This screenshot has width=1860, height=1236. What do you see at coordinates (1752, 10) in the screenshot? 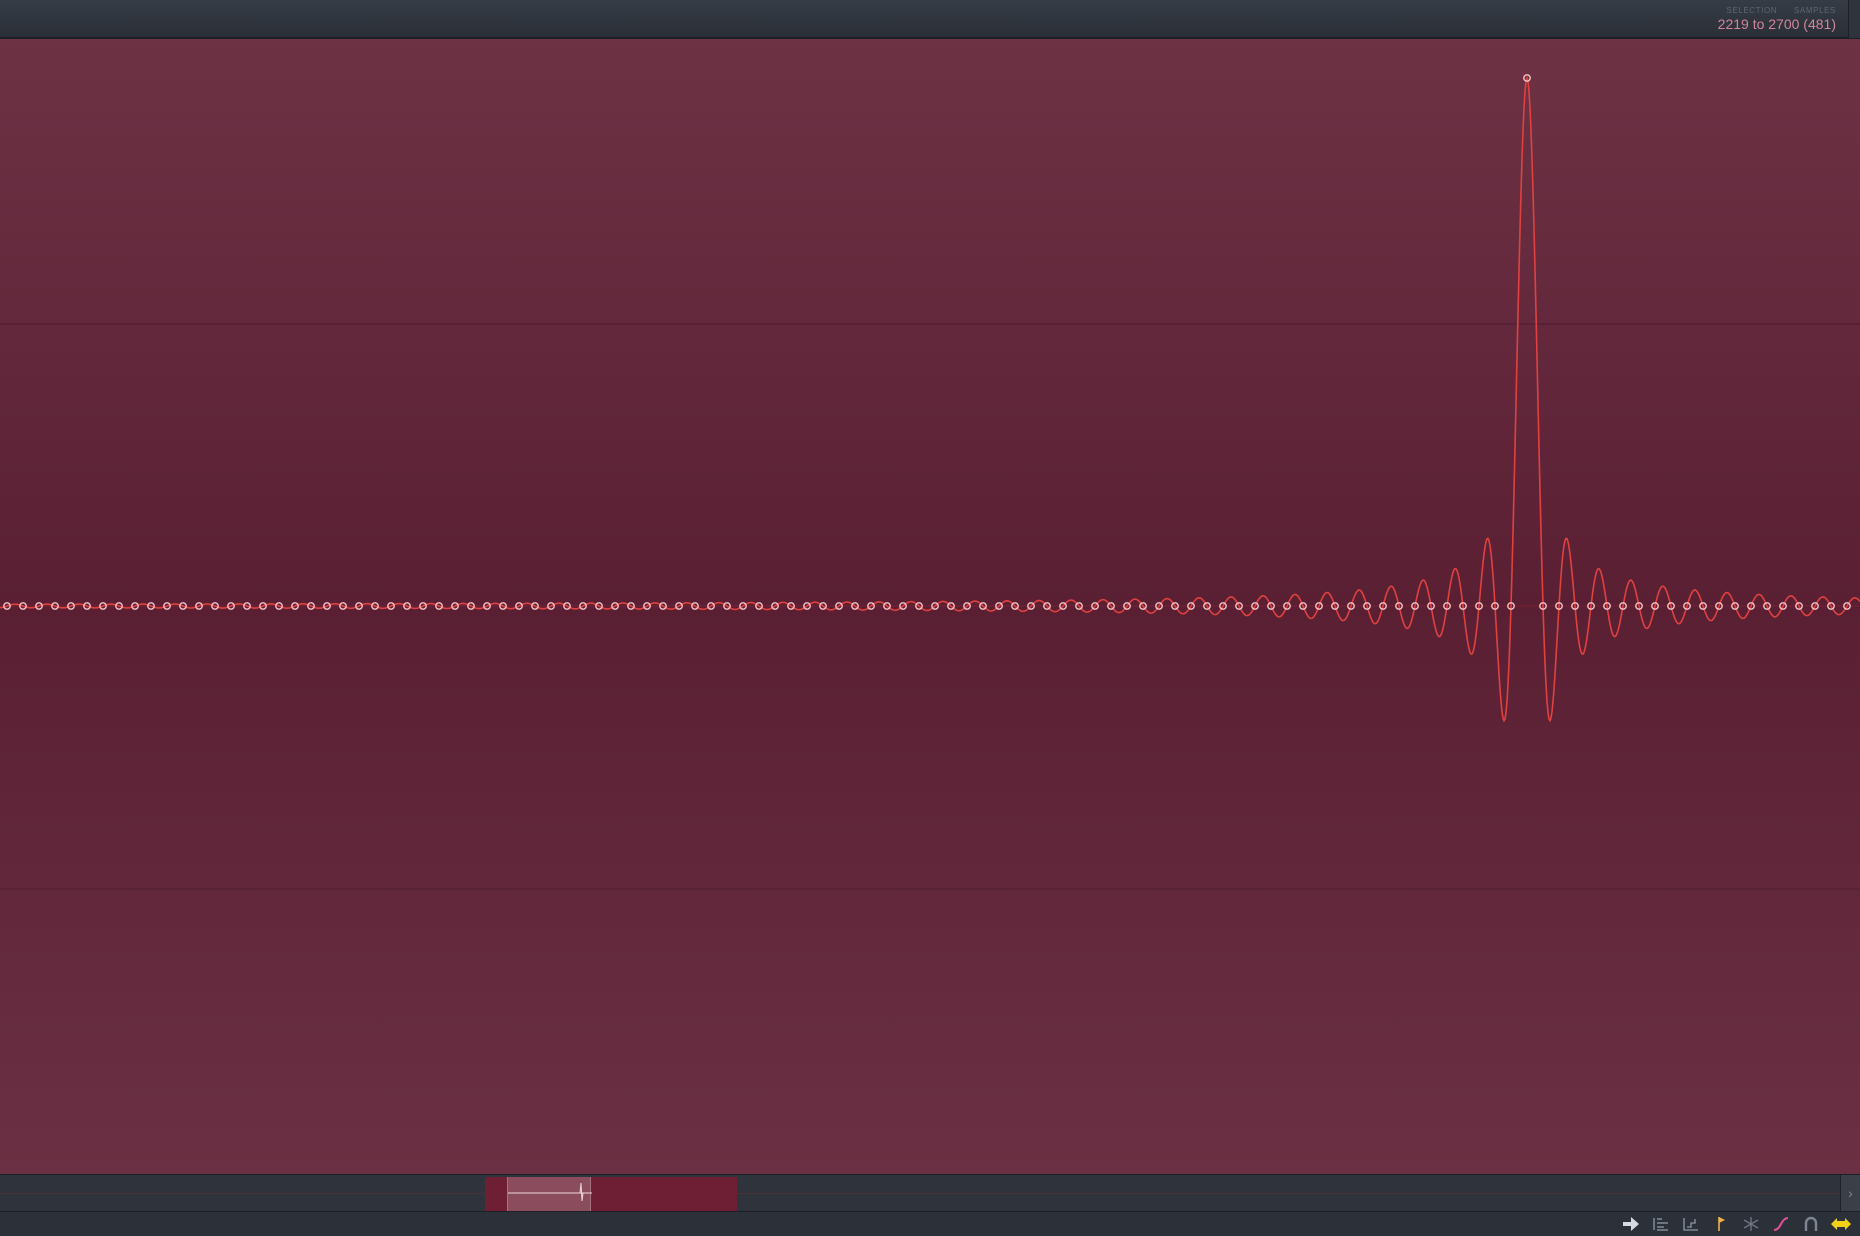
I see `selection-label: SELECTION` at bounding box center [1752, 10].